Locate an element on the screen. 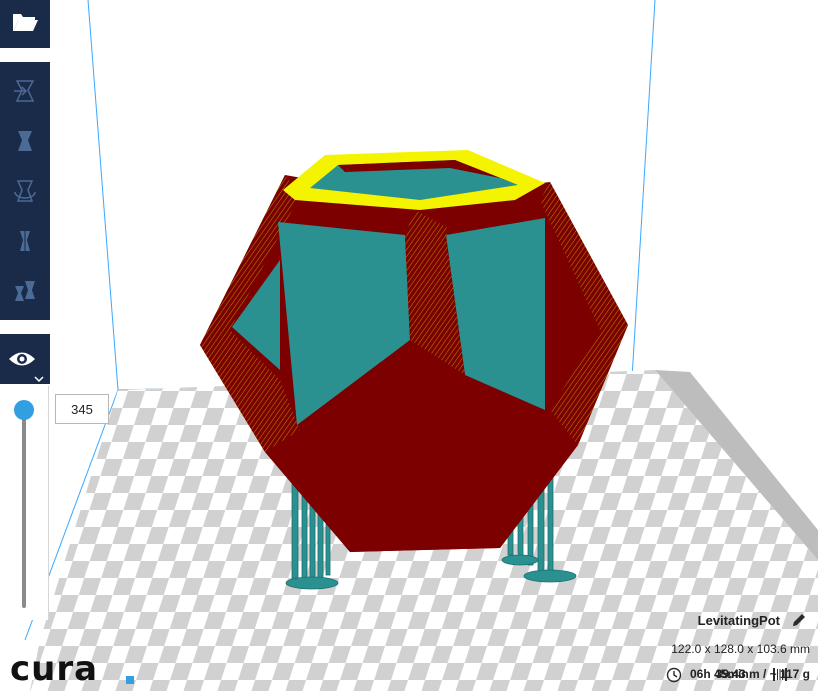 The height and width of the screenshot is (691, 818). scale-tool-button is located at coordinates (25, 141).